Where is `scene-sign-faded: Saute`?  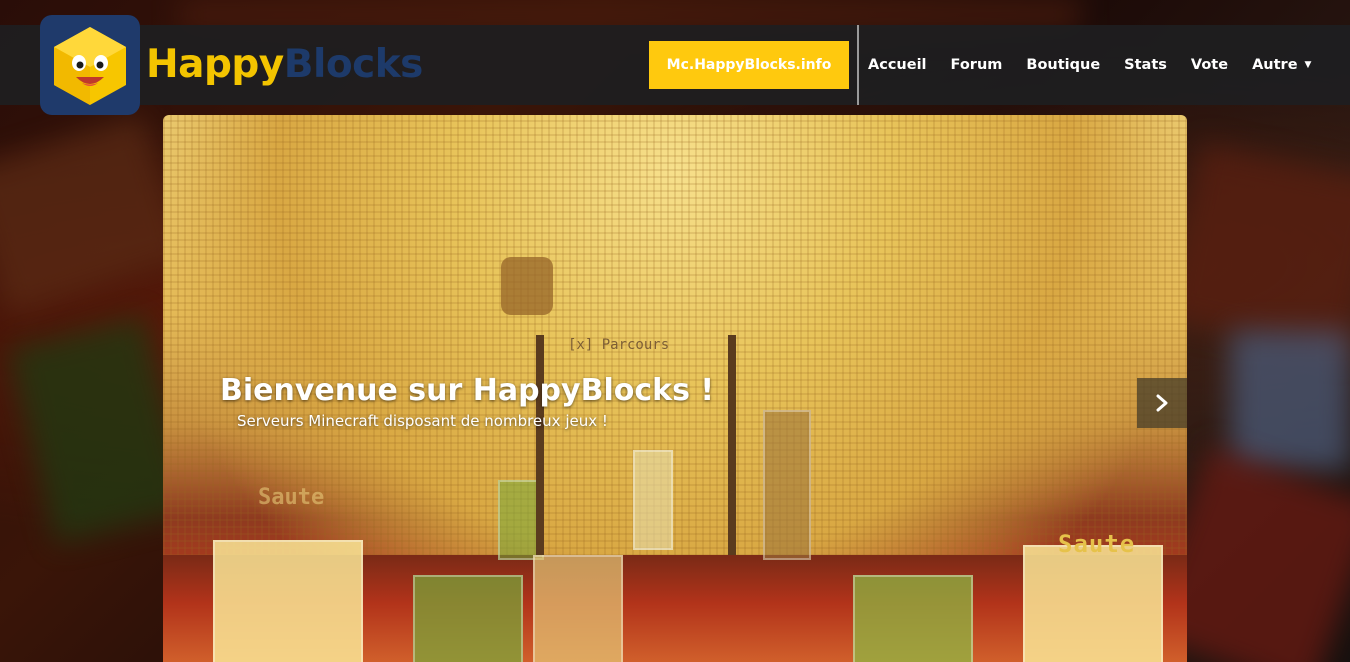
scene-sign-faded: Saute is located at coordinates (291, 497).